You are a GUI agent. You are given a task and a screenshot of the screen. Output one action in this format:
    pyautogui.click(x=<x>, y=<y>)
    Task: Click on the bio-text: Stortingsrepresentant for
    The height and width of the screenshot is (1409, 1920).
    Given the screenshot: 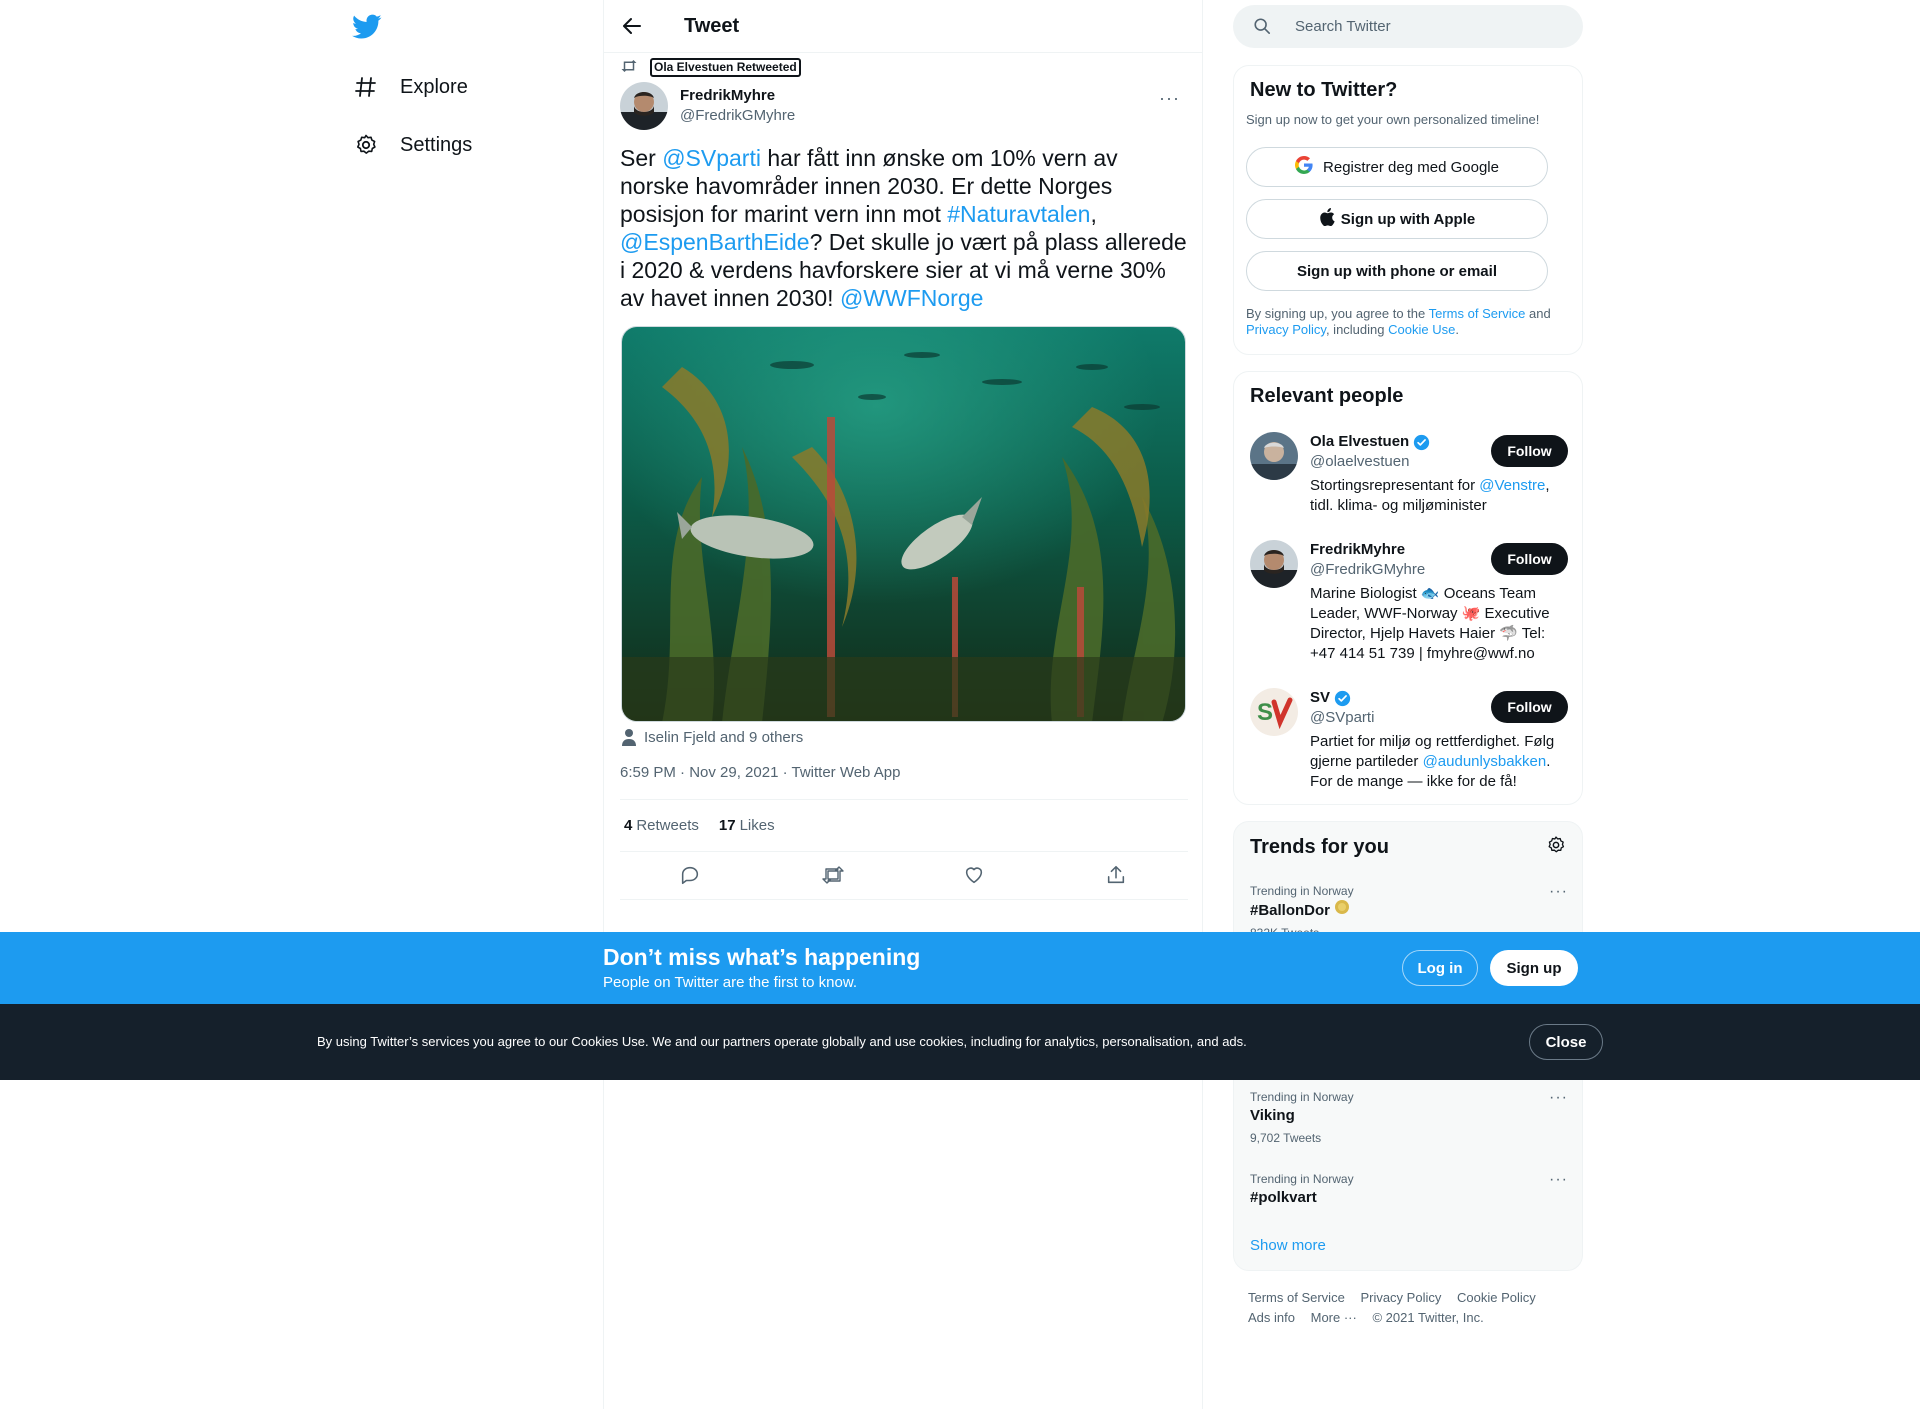 What is the action you would take?
    pyautogui.click(x=1395, y=485)
    